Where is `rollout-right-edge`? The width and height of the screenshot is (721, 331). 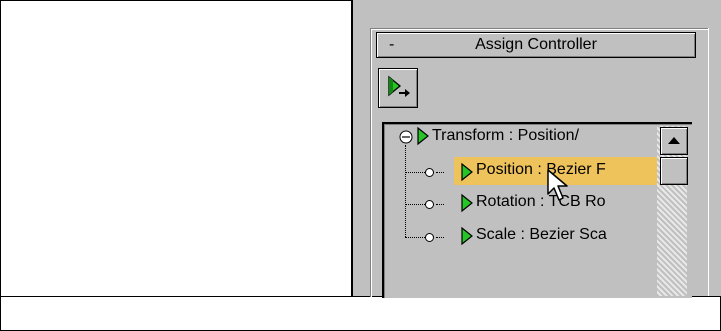 rollout-right-edge is located at coordinates (714, 162).